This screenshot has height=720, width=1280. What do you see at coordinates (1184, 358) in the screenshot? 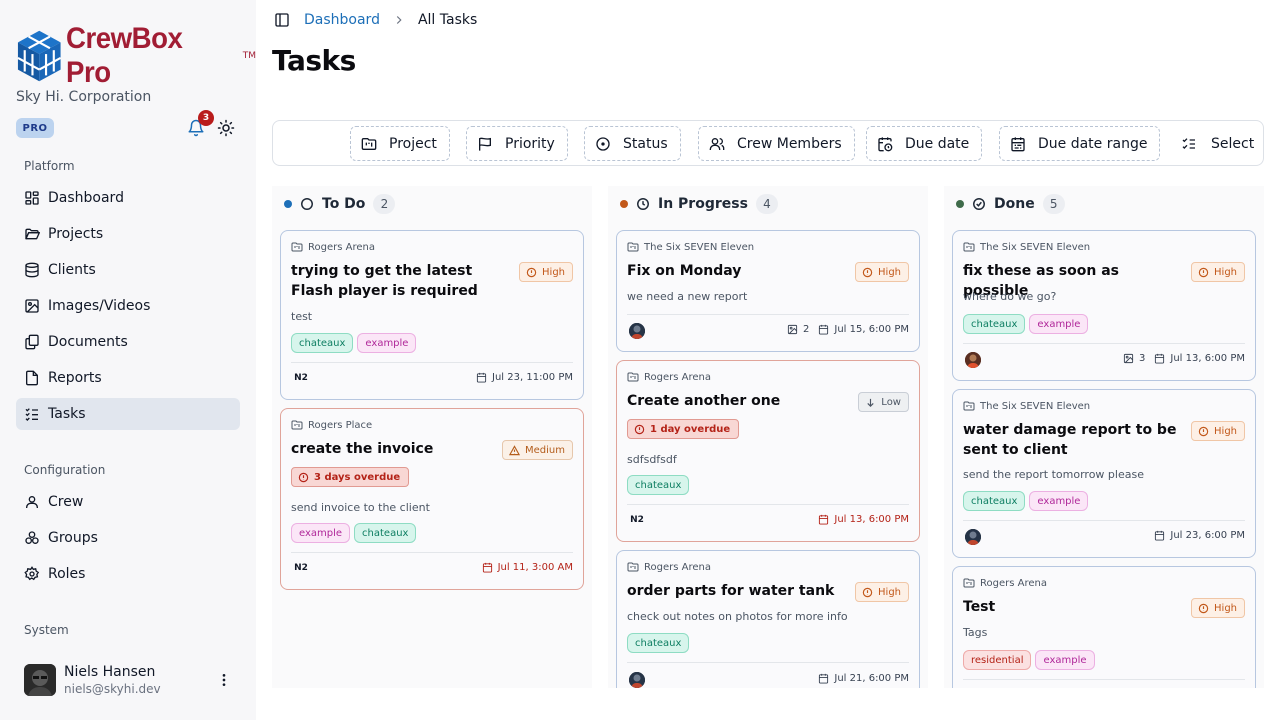
I see `card-meta: 3 Jul 13, 6:00 PM` at bounding box center [1184, 358].